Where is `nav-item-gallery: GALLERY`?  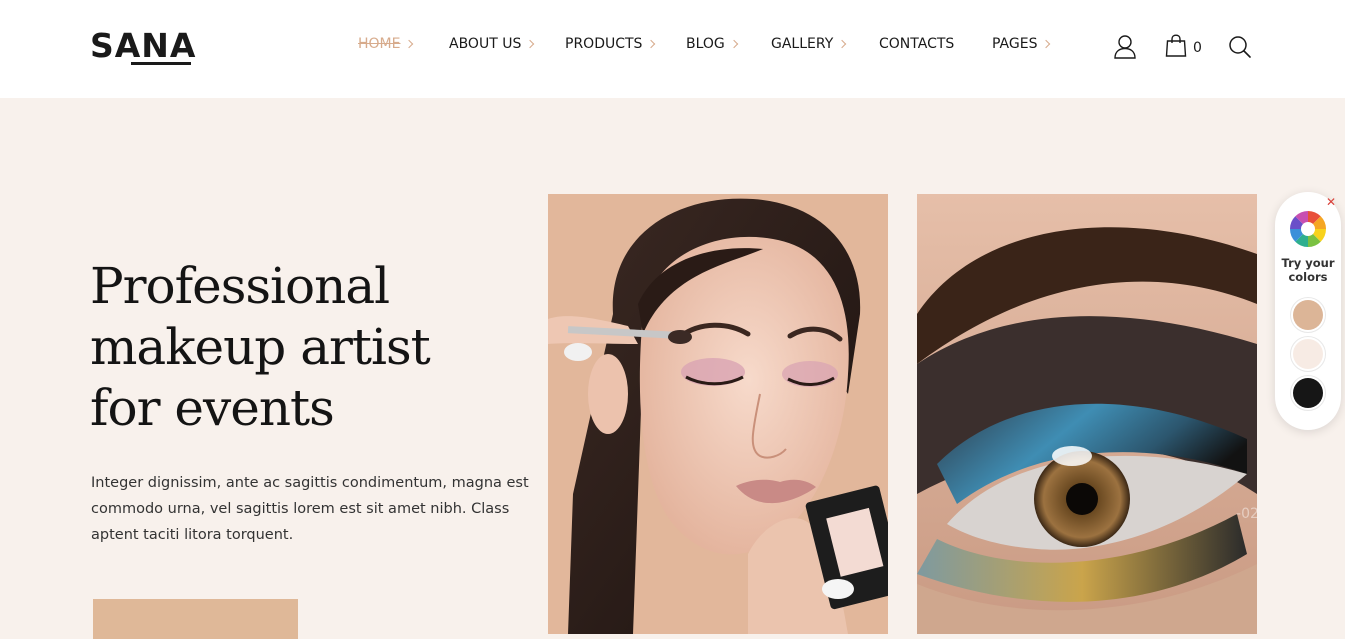 nav-item-gallery: GALLERY is located at coordinates (809, 44).